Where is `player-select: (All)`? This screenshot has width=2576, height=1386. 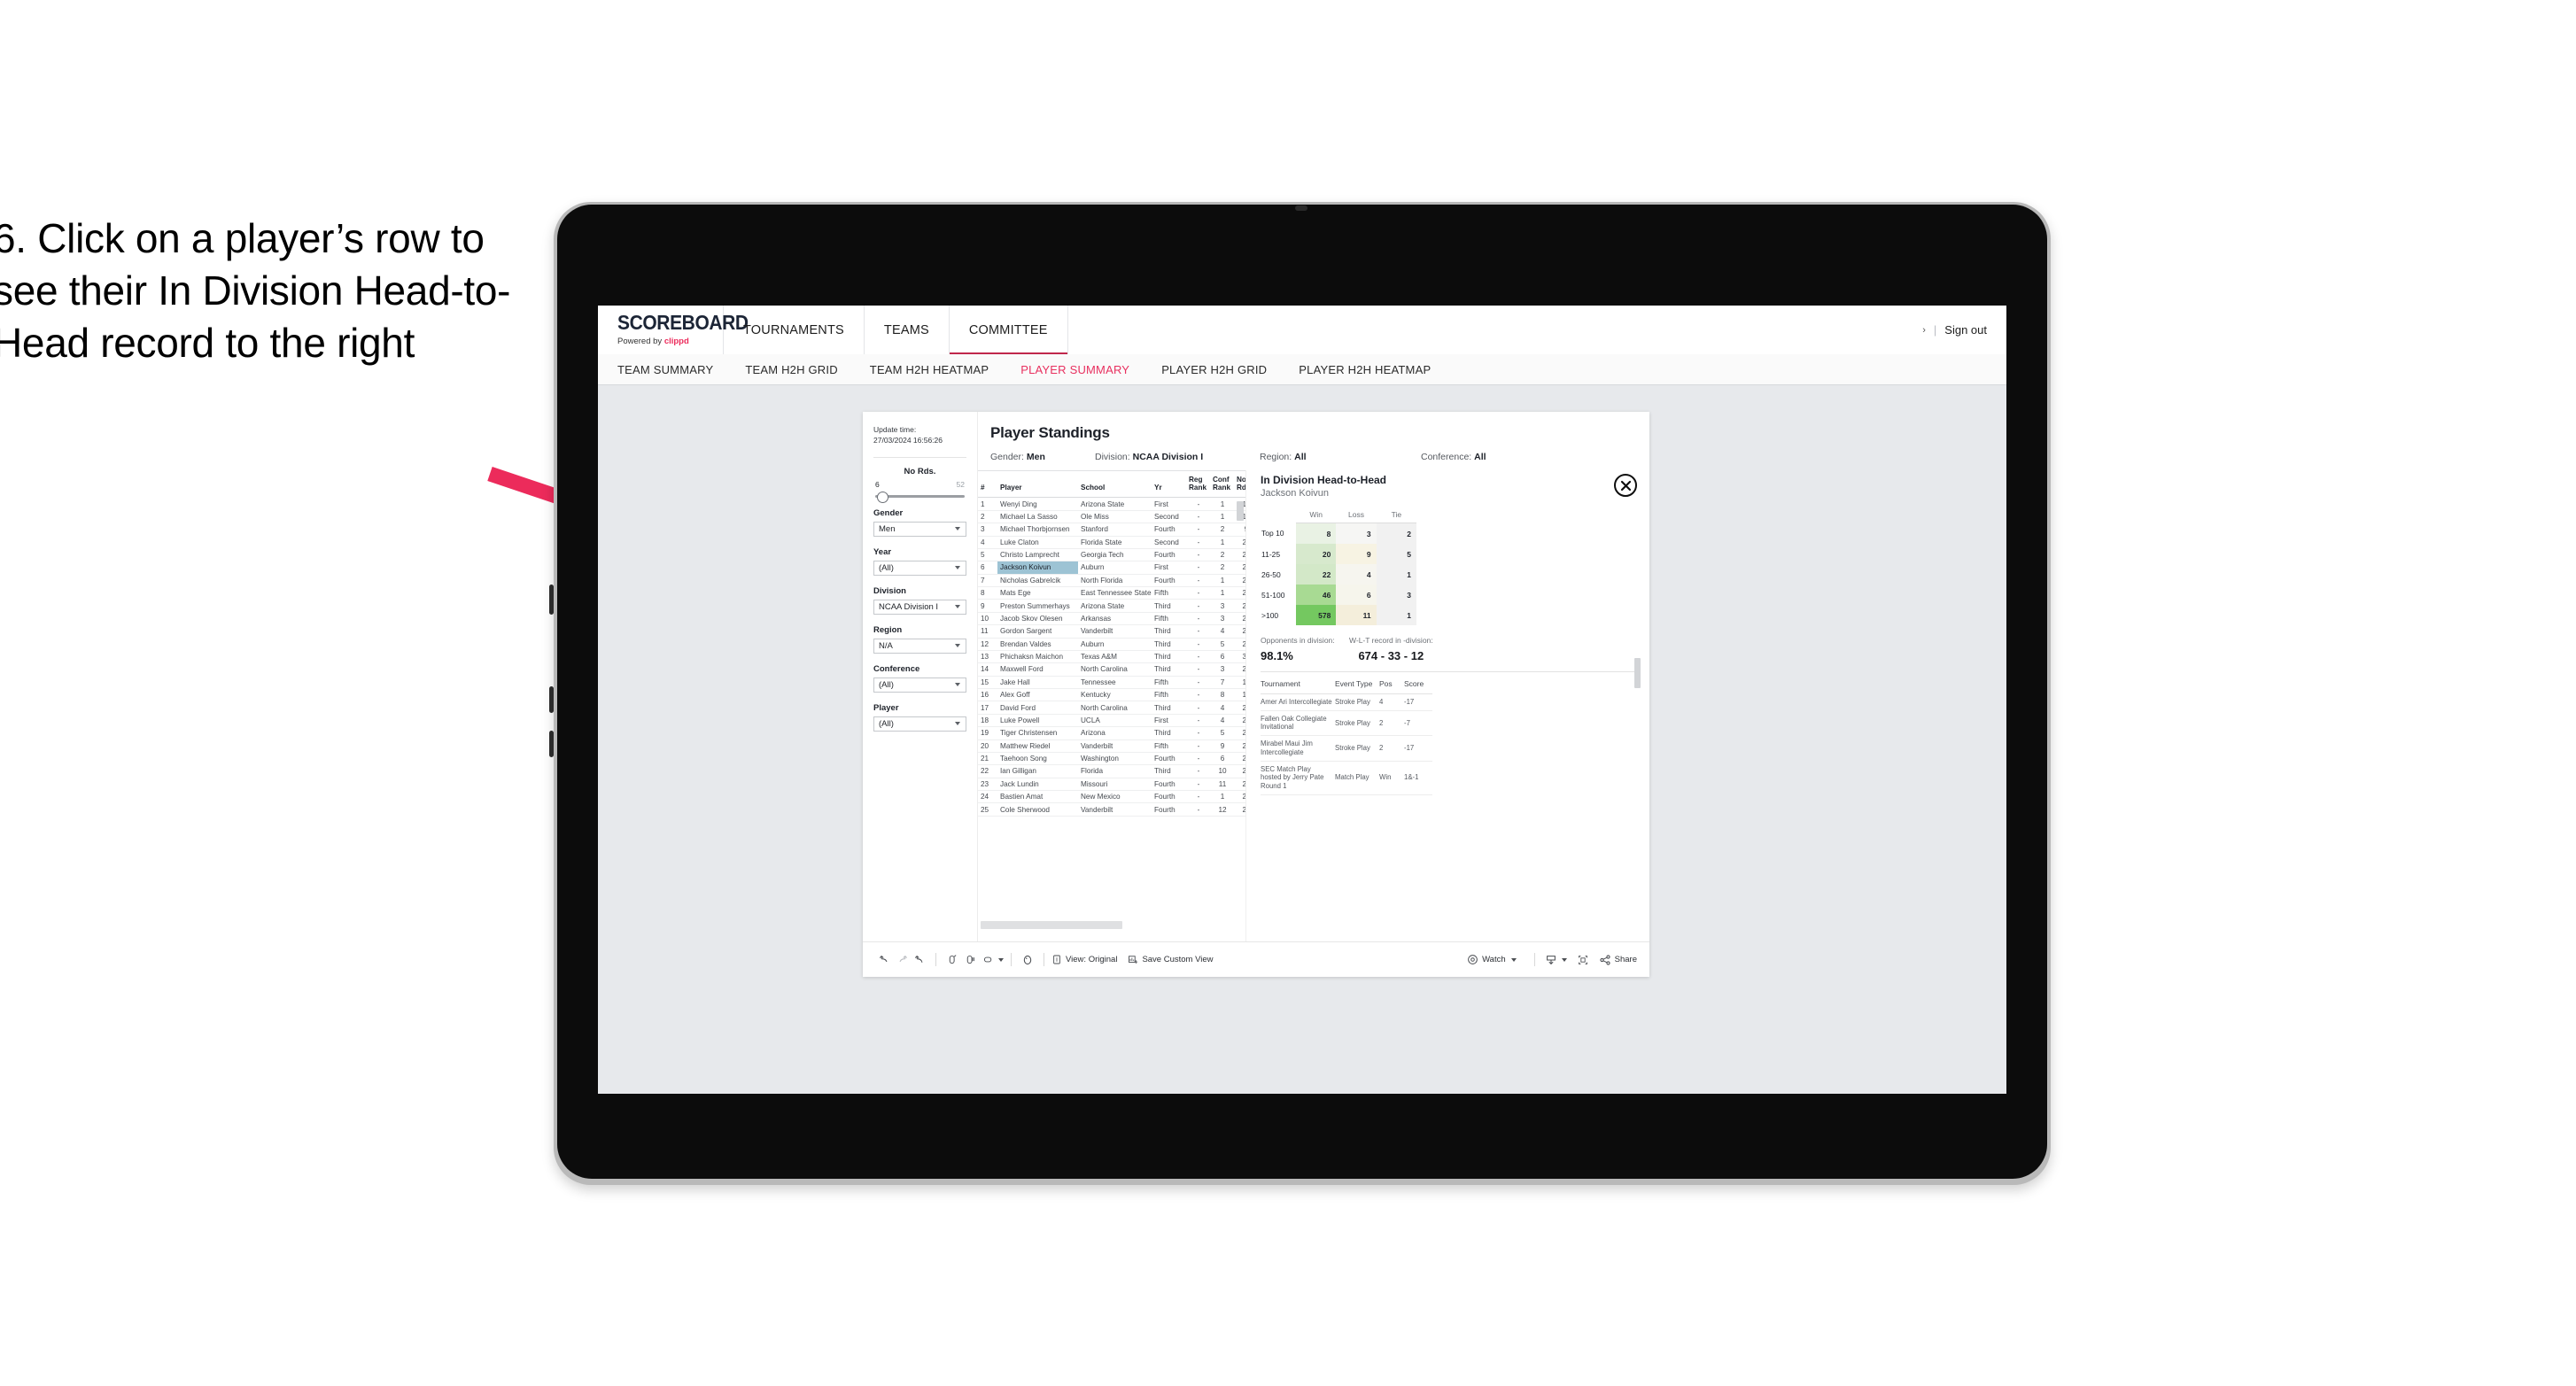 player-select: (All) is located at coordinates (919, 724).